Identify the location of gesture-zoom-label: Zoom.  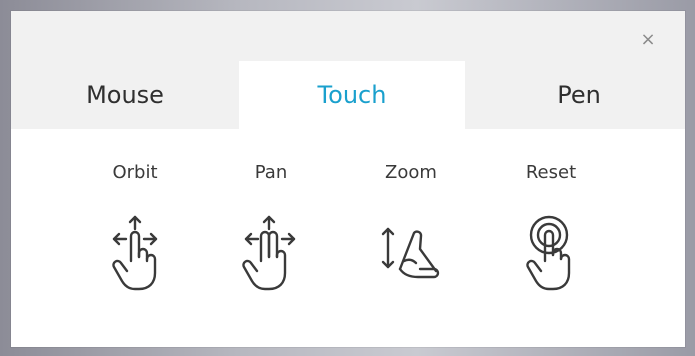
(411, 172).